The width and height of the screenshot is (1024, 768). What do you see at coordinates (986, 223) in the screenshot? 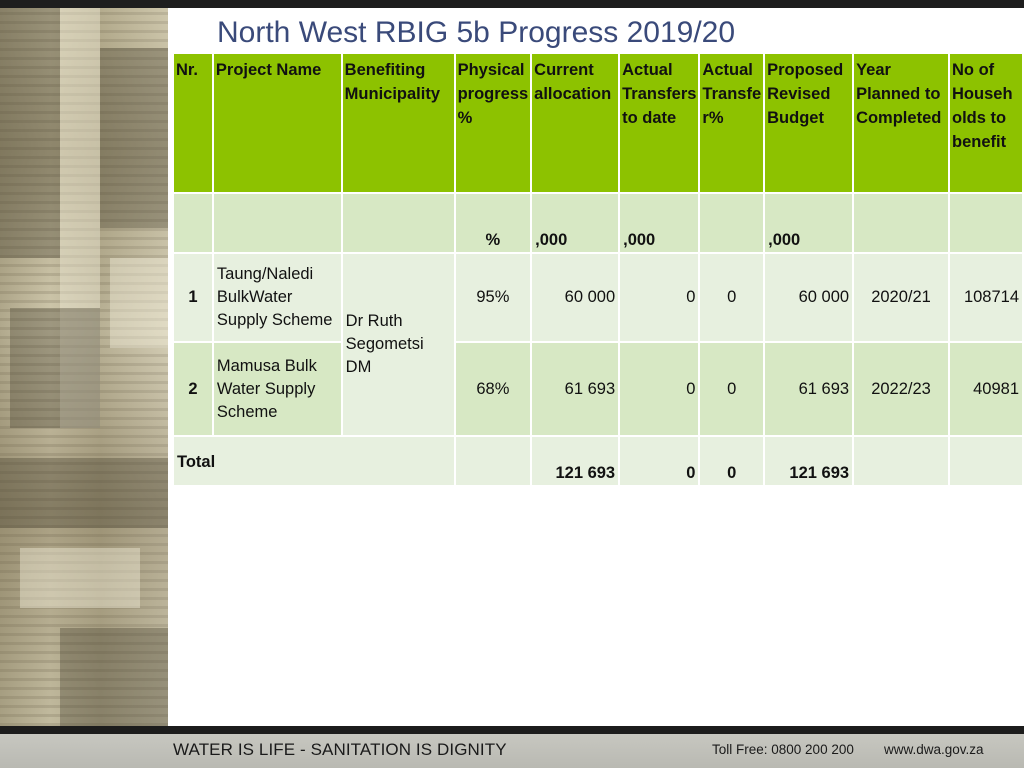
I see `units-cell-households` at bounding box center [986, 223].